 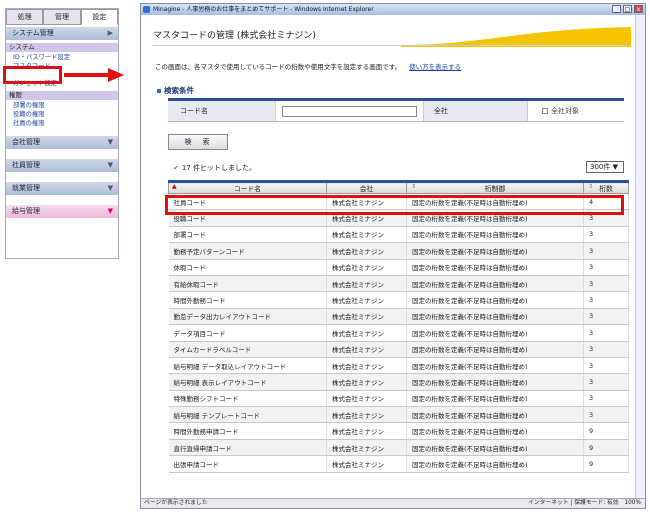 I want to click on header-decoration, so click(x=516, y=37).